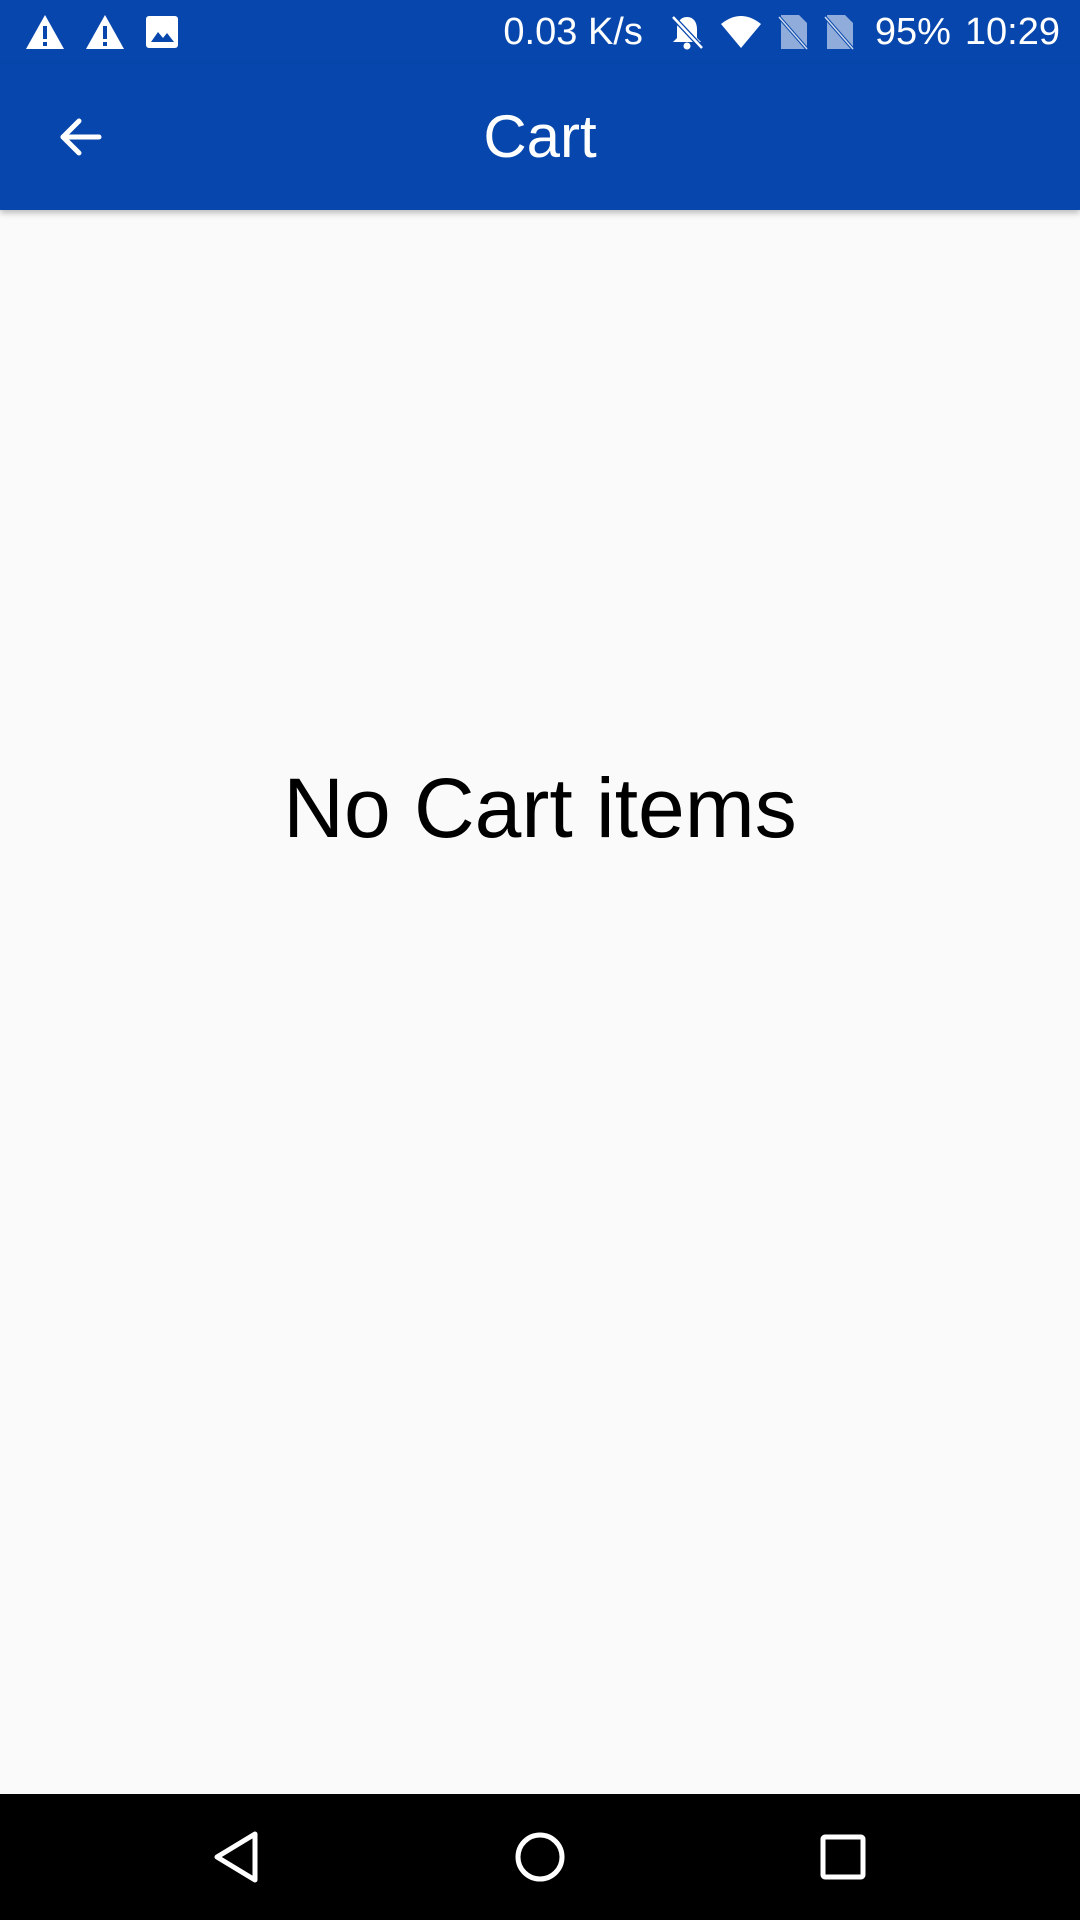 The image size is (1080, 1920). I want to click on wifi-icon, so click(741, 32).